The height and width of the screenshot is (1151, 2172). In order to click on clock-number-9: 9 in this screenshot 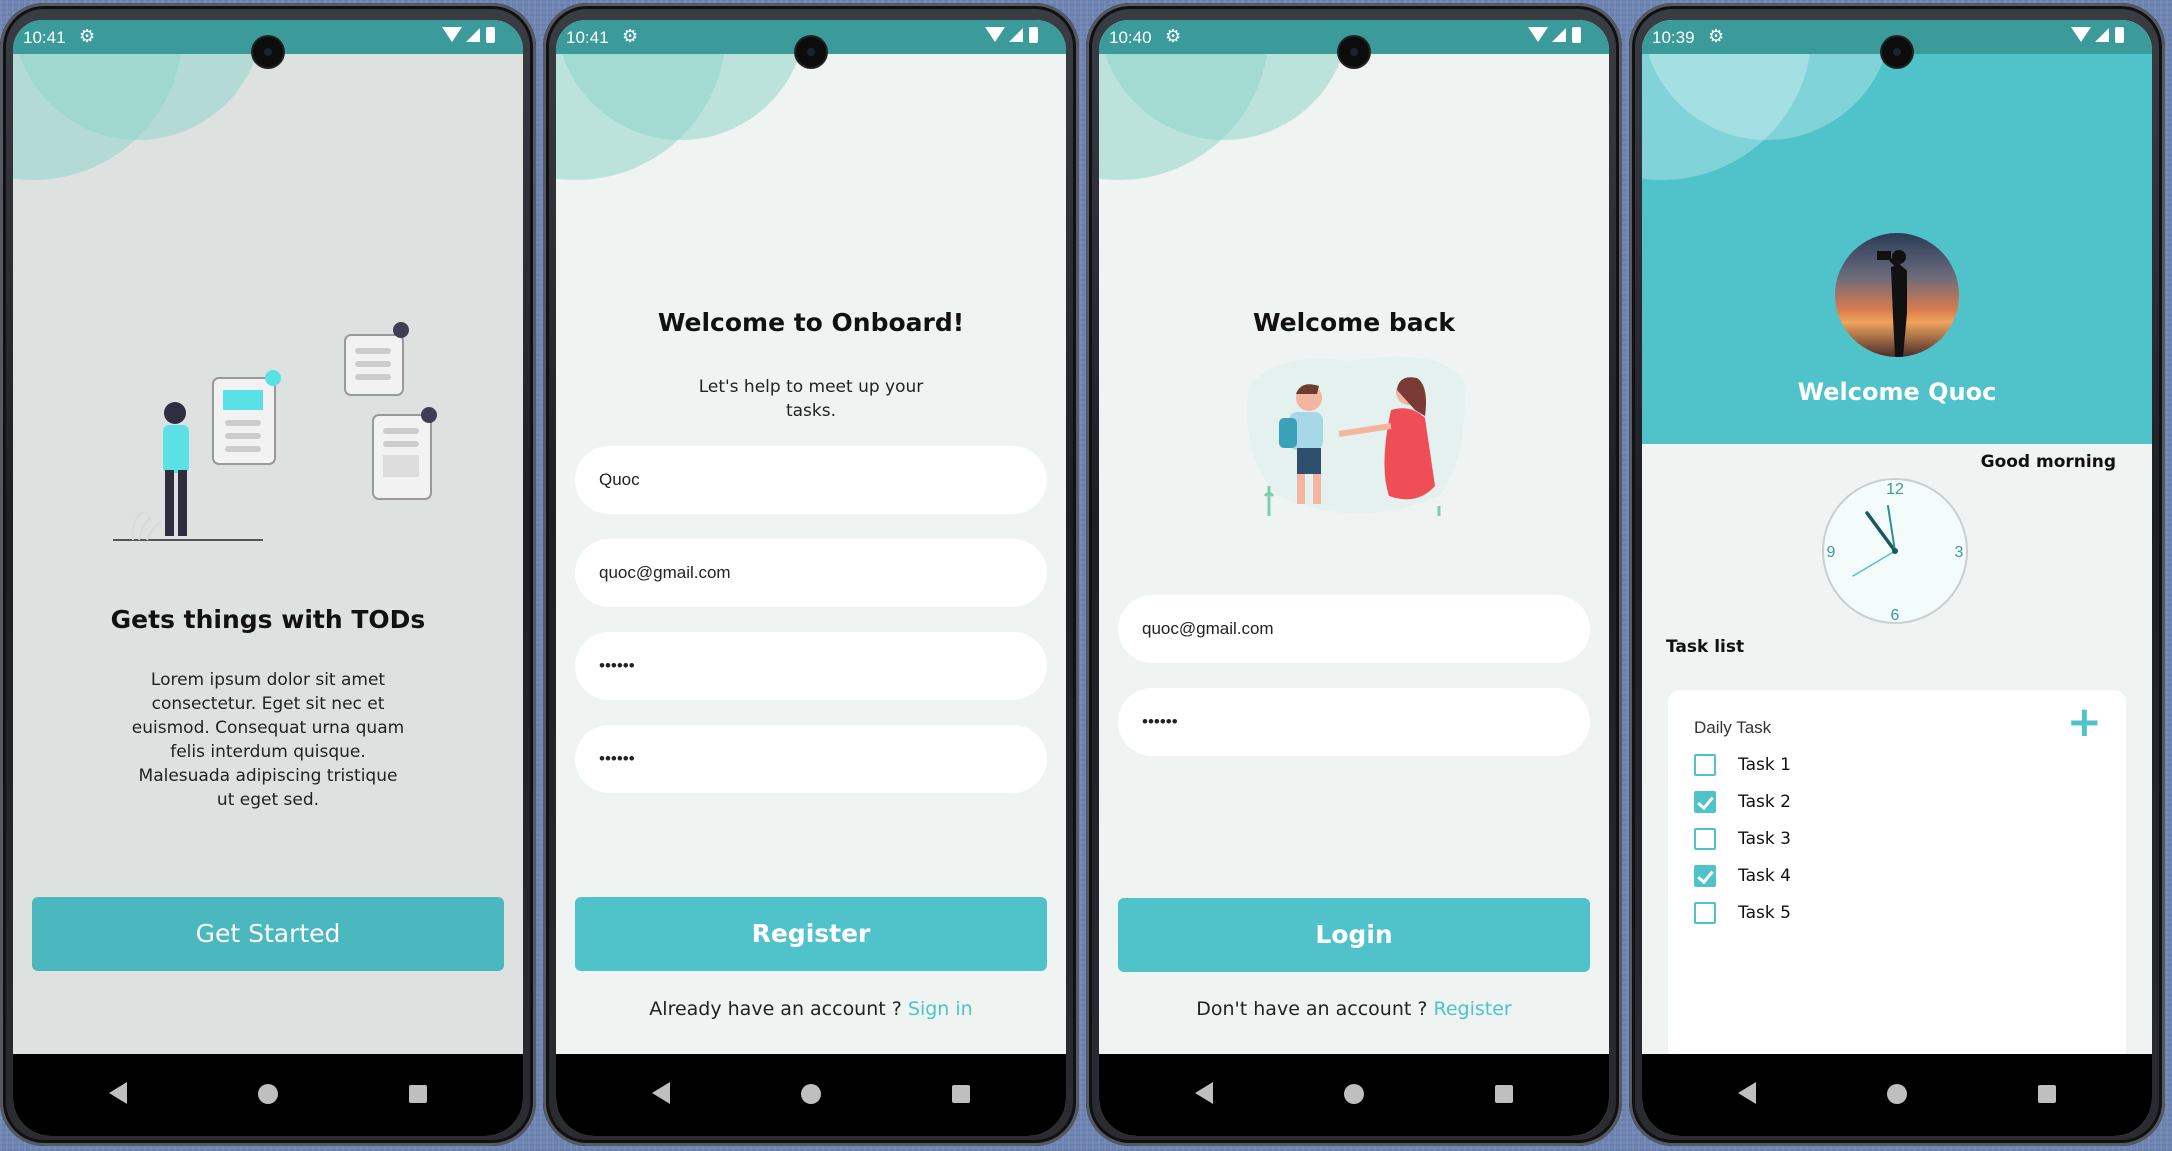, I will do `click(1831, 552)`.